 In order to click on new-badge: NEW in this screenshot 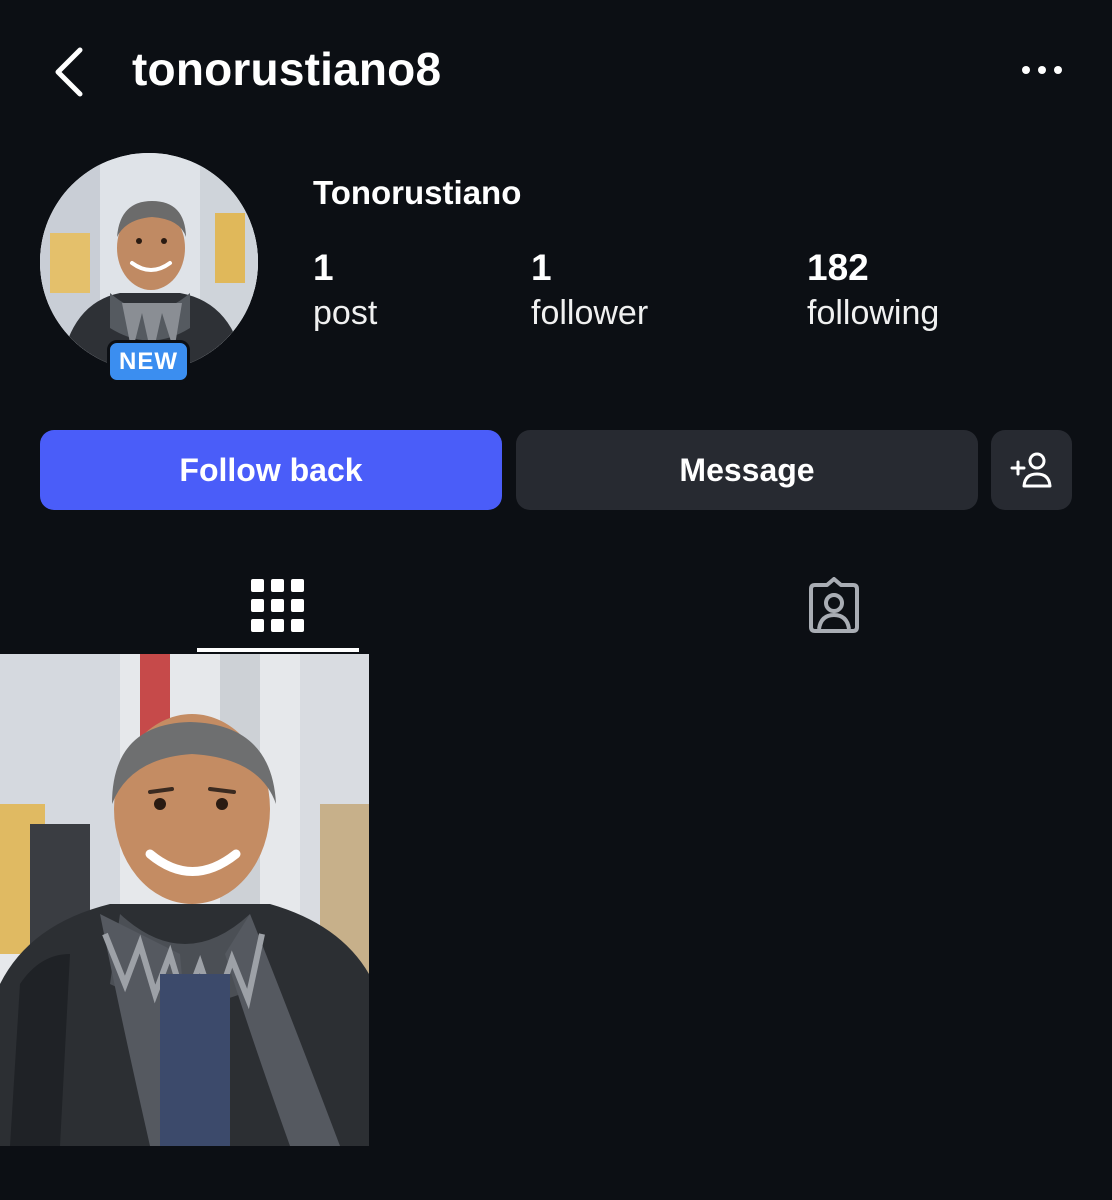, I will do `click(148, 361)`.